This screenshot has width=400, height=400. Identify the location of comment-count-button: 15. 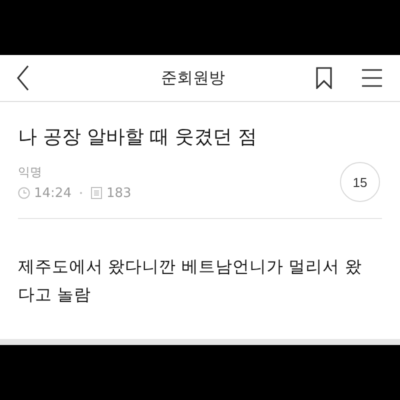
(360, 182).